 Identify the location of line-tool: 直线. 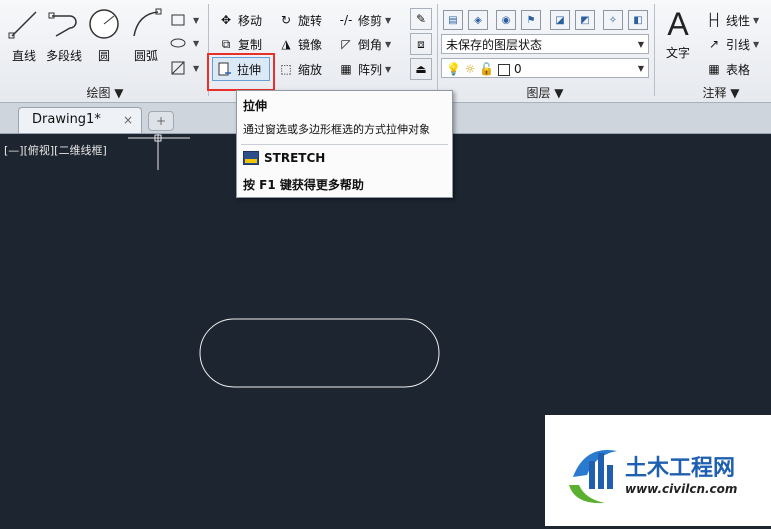
(24, 35).